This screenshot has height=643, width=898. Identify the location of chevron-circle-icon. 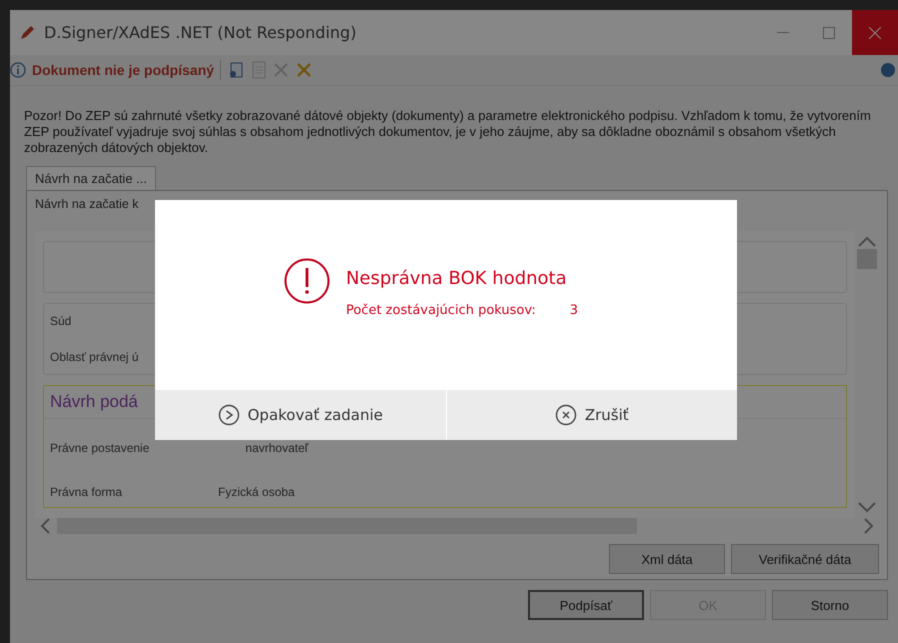
(229, 415).